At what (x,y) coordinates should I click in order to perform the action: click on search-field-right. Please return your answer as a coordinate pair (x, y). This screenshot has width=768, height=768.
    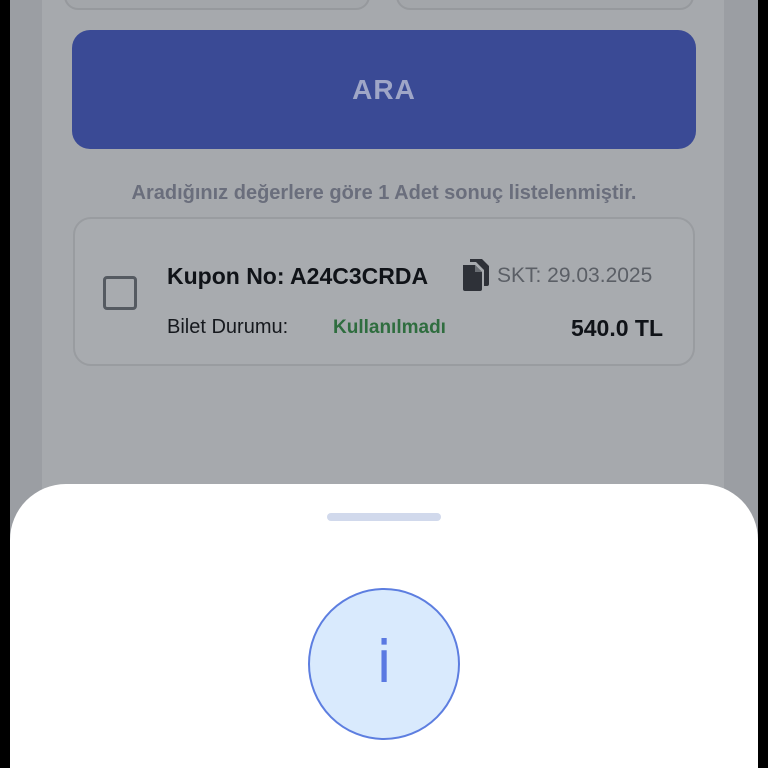
    Looking at the image, I should click on (545, 5).